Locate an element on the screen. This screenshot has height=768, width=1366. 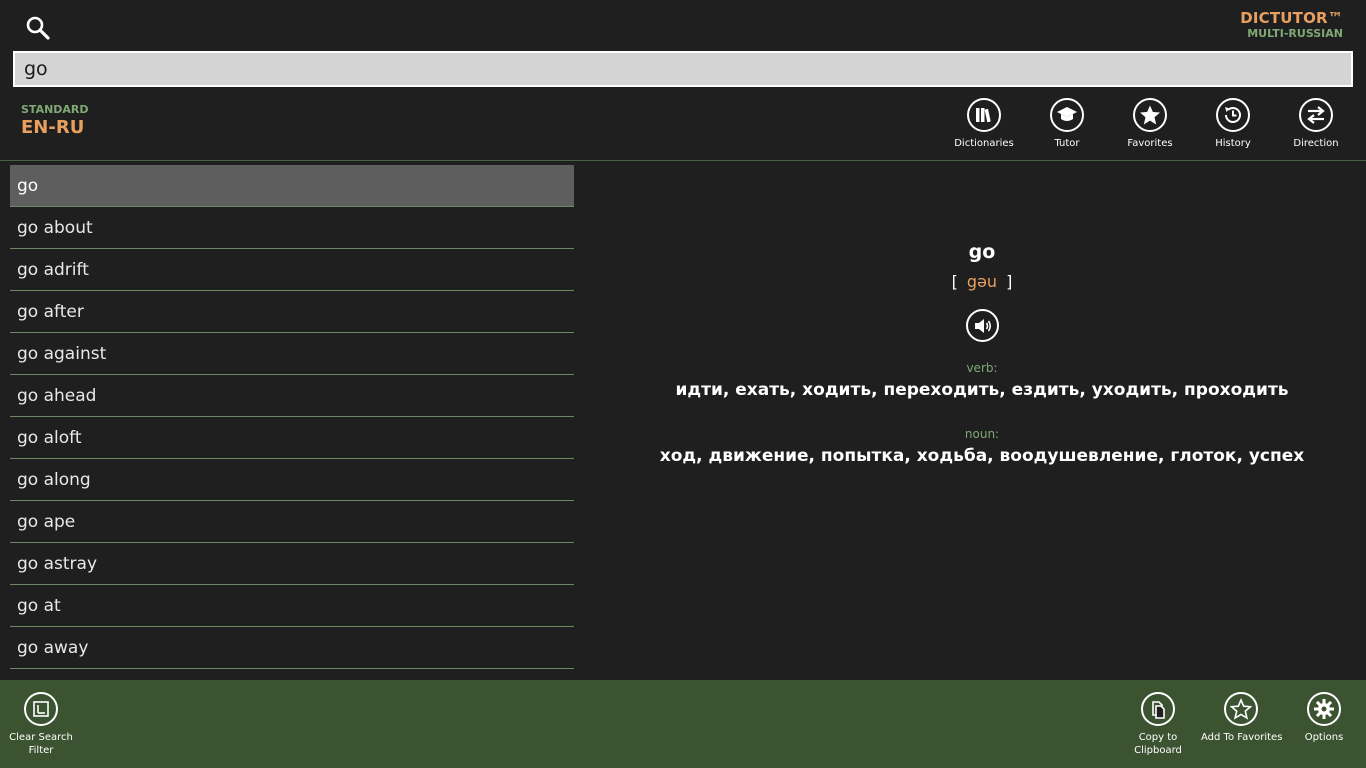
word-list-item: go against is located at coordinates (292, 354).